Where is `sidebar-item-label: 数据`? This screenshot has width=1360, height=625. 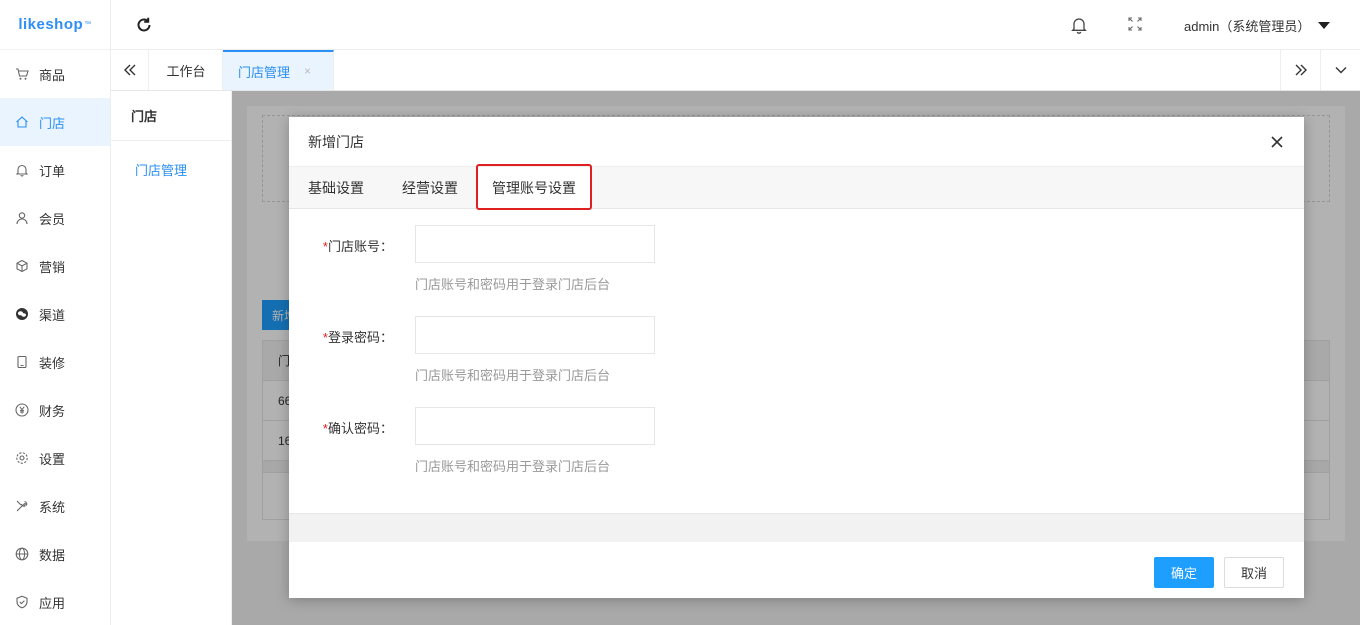
sidebar-item-label: 数据 is located at coordinates (52, 555).